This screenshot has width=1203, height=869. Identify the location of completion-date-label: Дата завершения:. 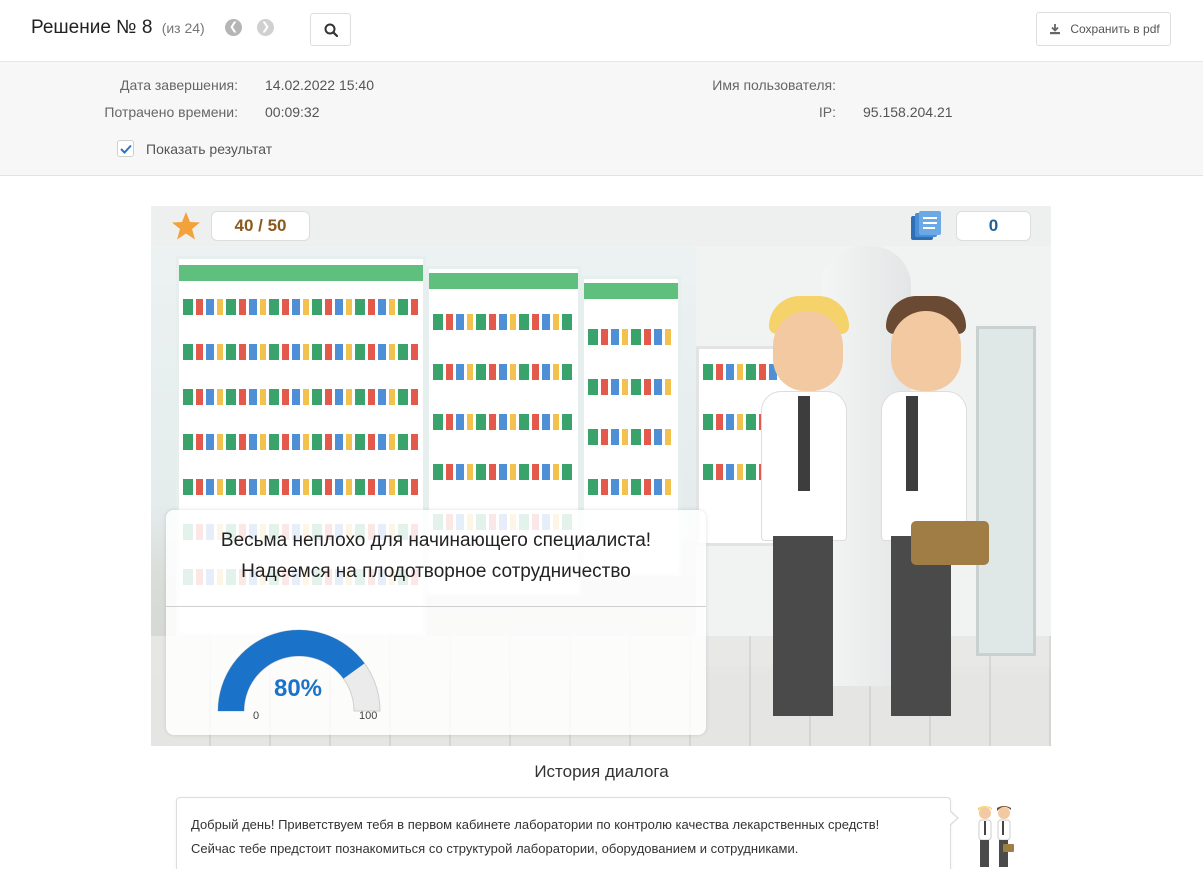
(179, 85).